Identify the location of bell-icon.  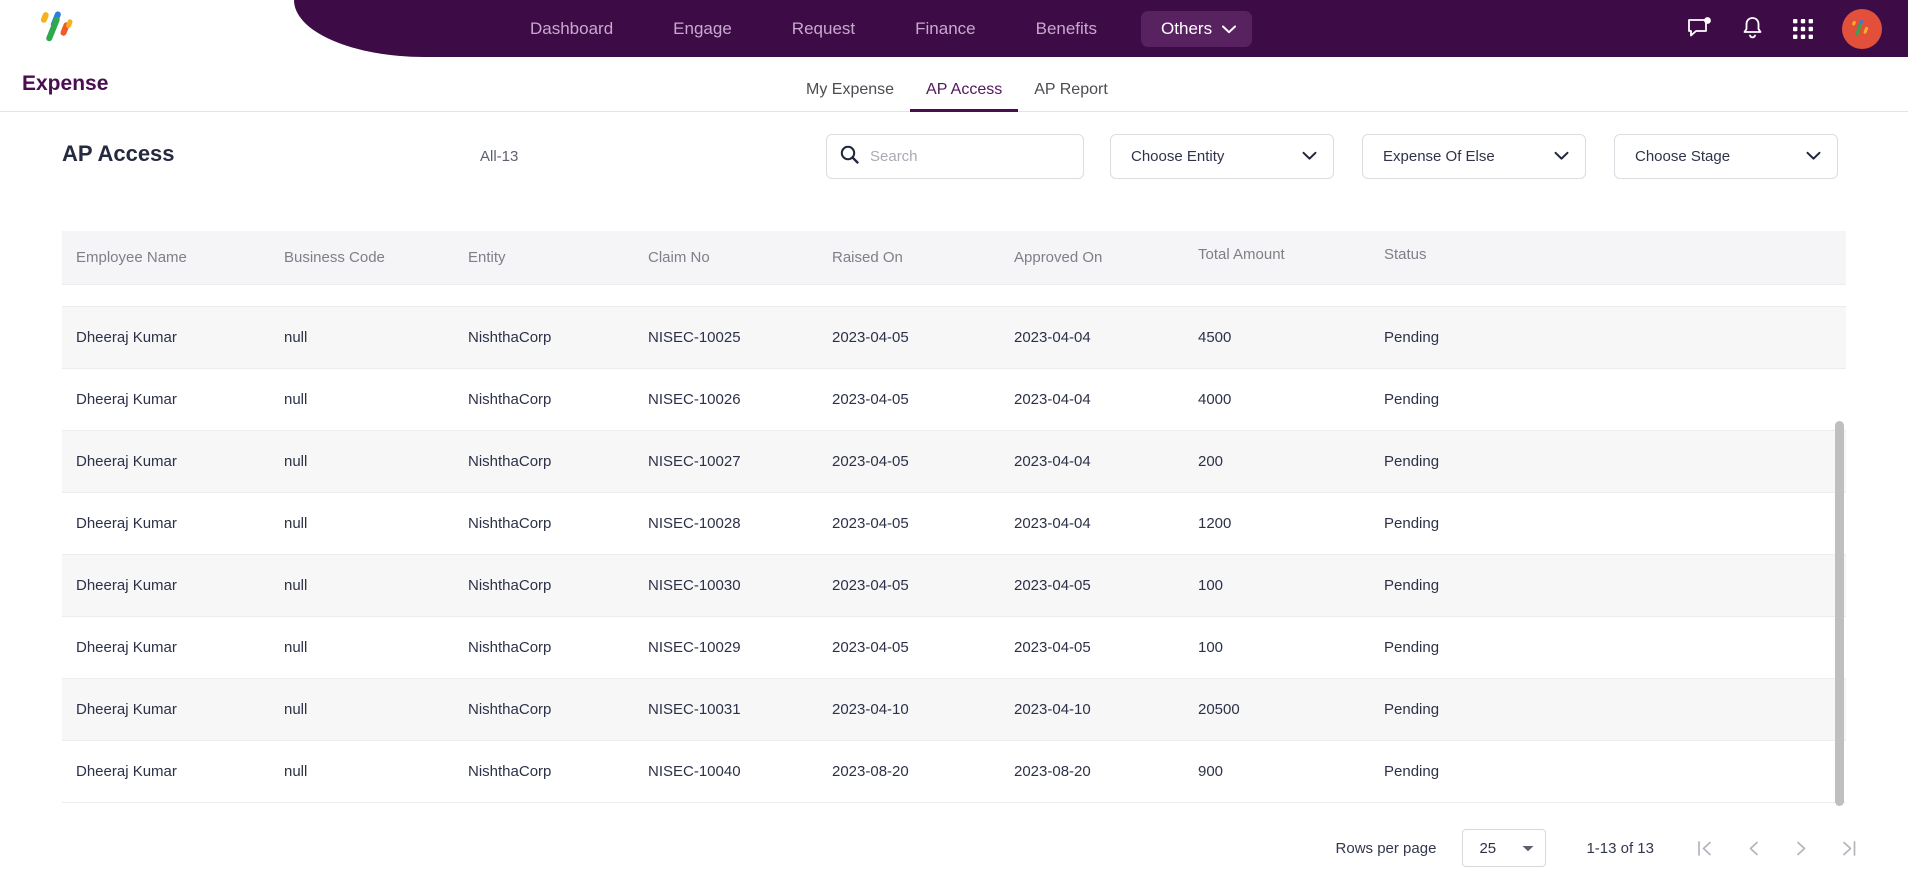
(1752, 28).